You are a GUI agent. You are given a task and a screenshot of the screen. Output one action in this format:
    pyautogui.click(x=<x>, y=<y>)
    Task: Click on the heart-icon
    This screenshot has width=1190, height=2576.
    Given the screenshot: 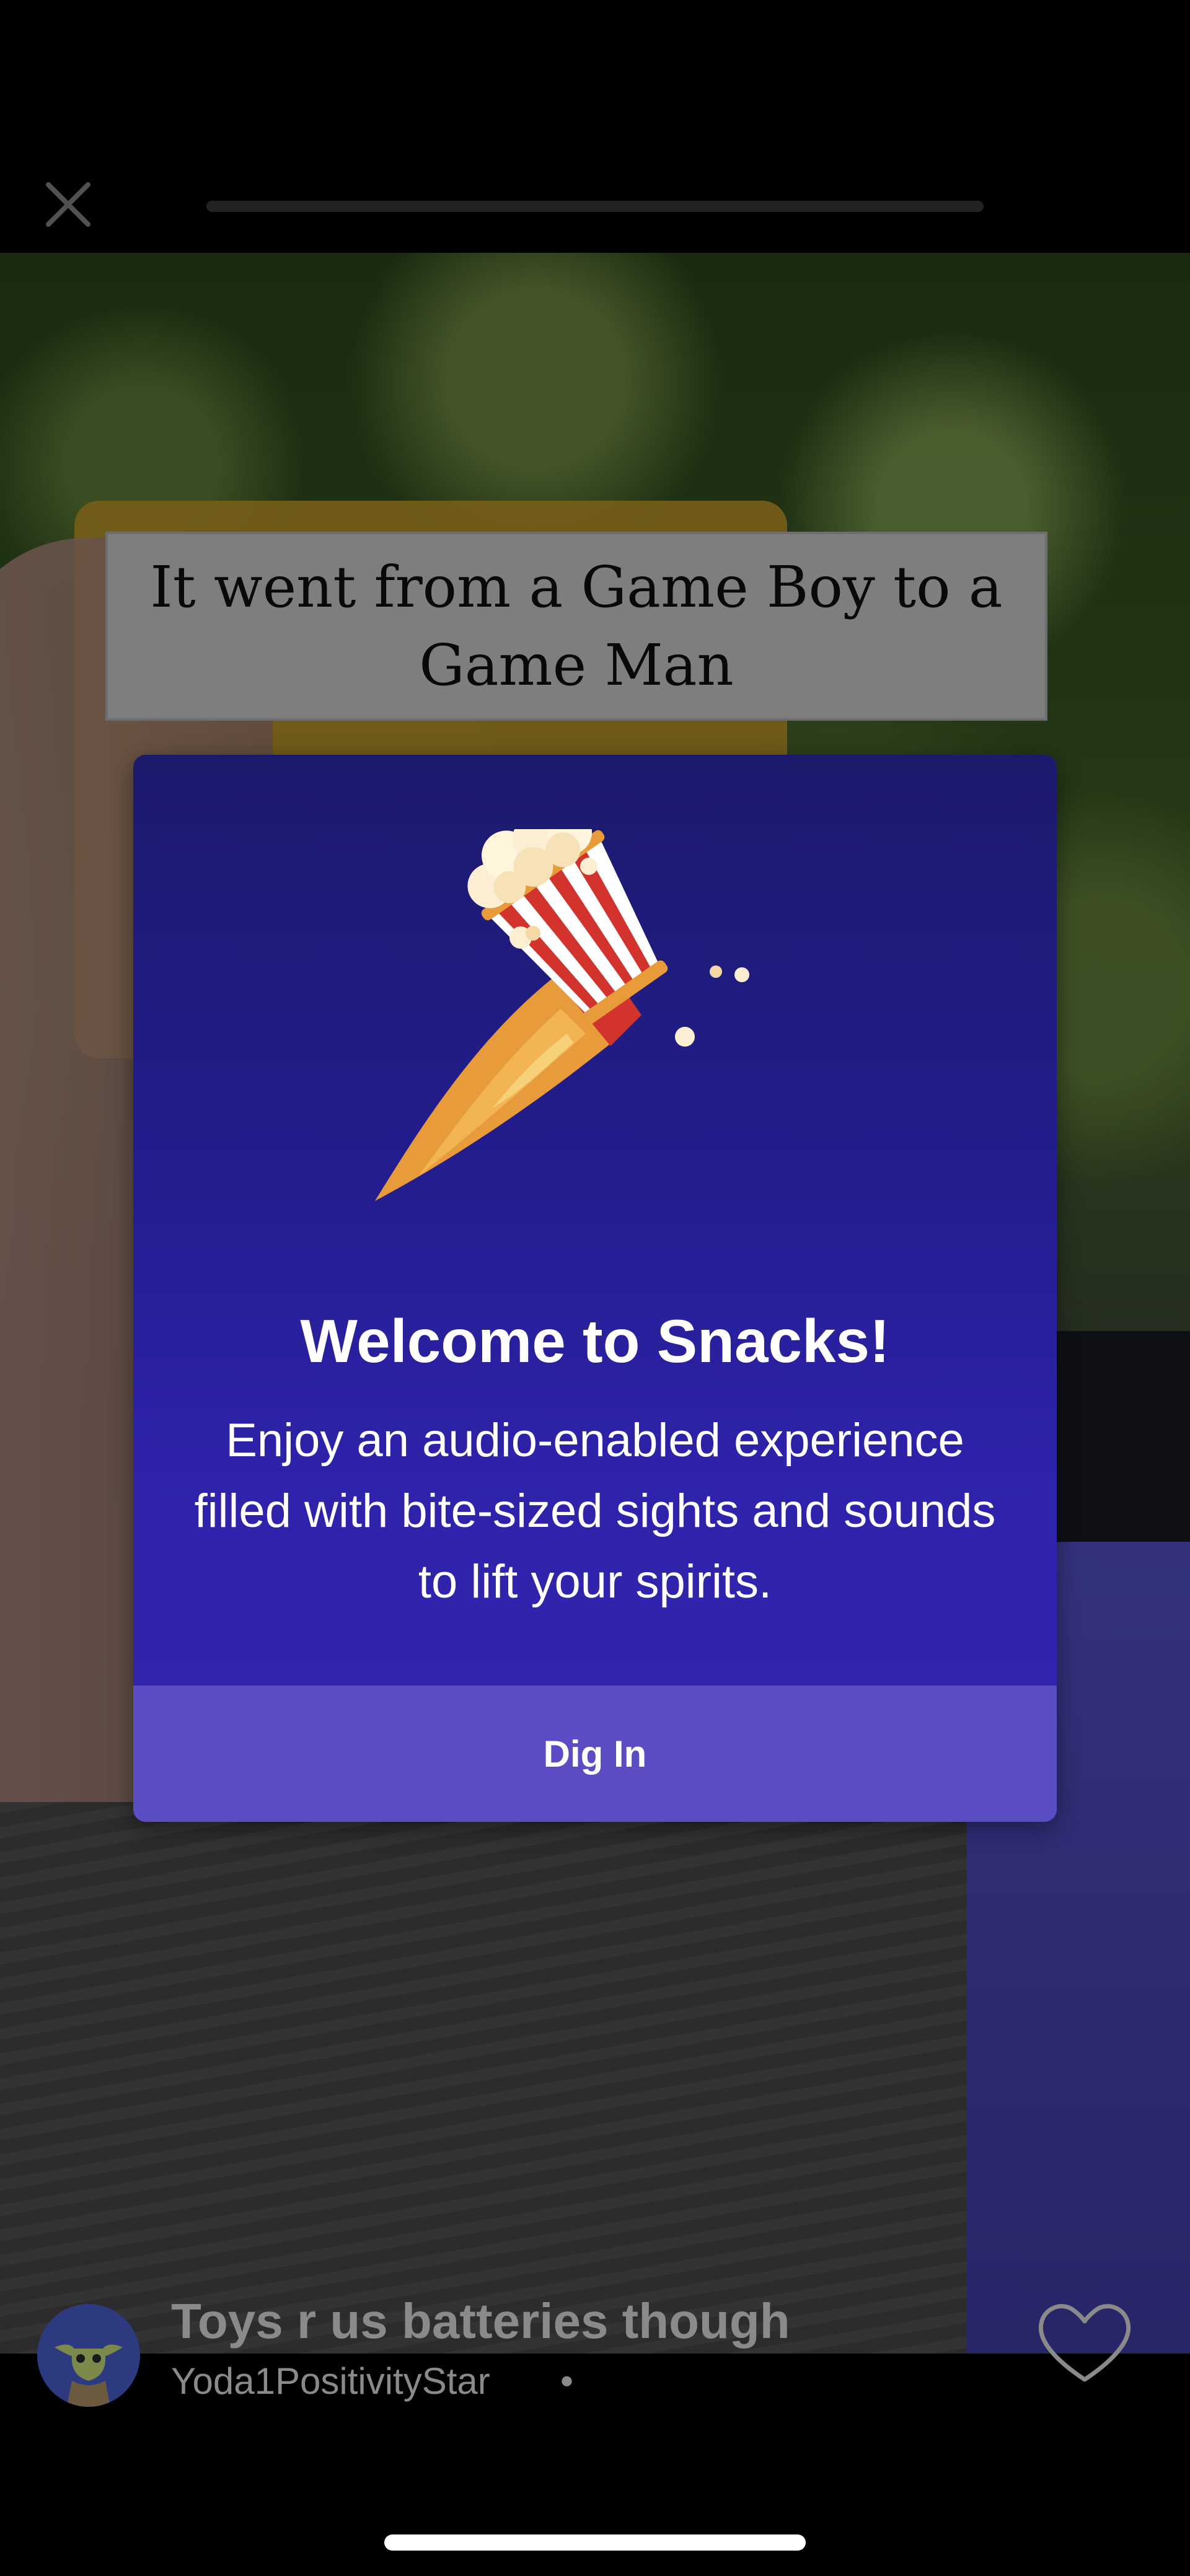 What is the action you would take?
    pyautogui.click(x=1084, y=2343)
    